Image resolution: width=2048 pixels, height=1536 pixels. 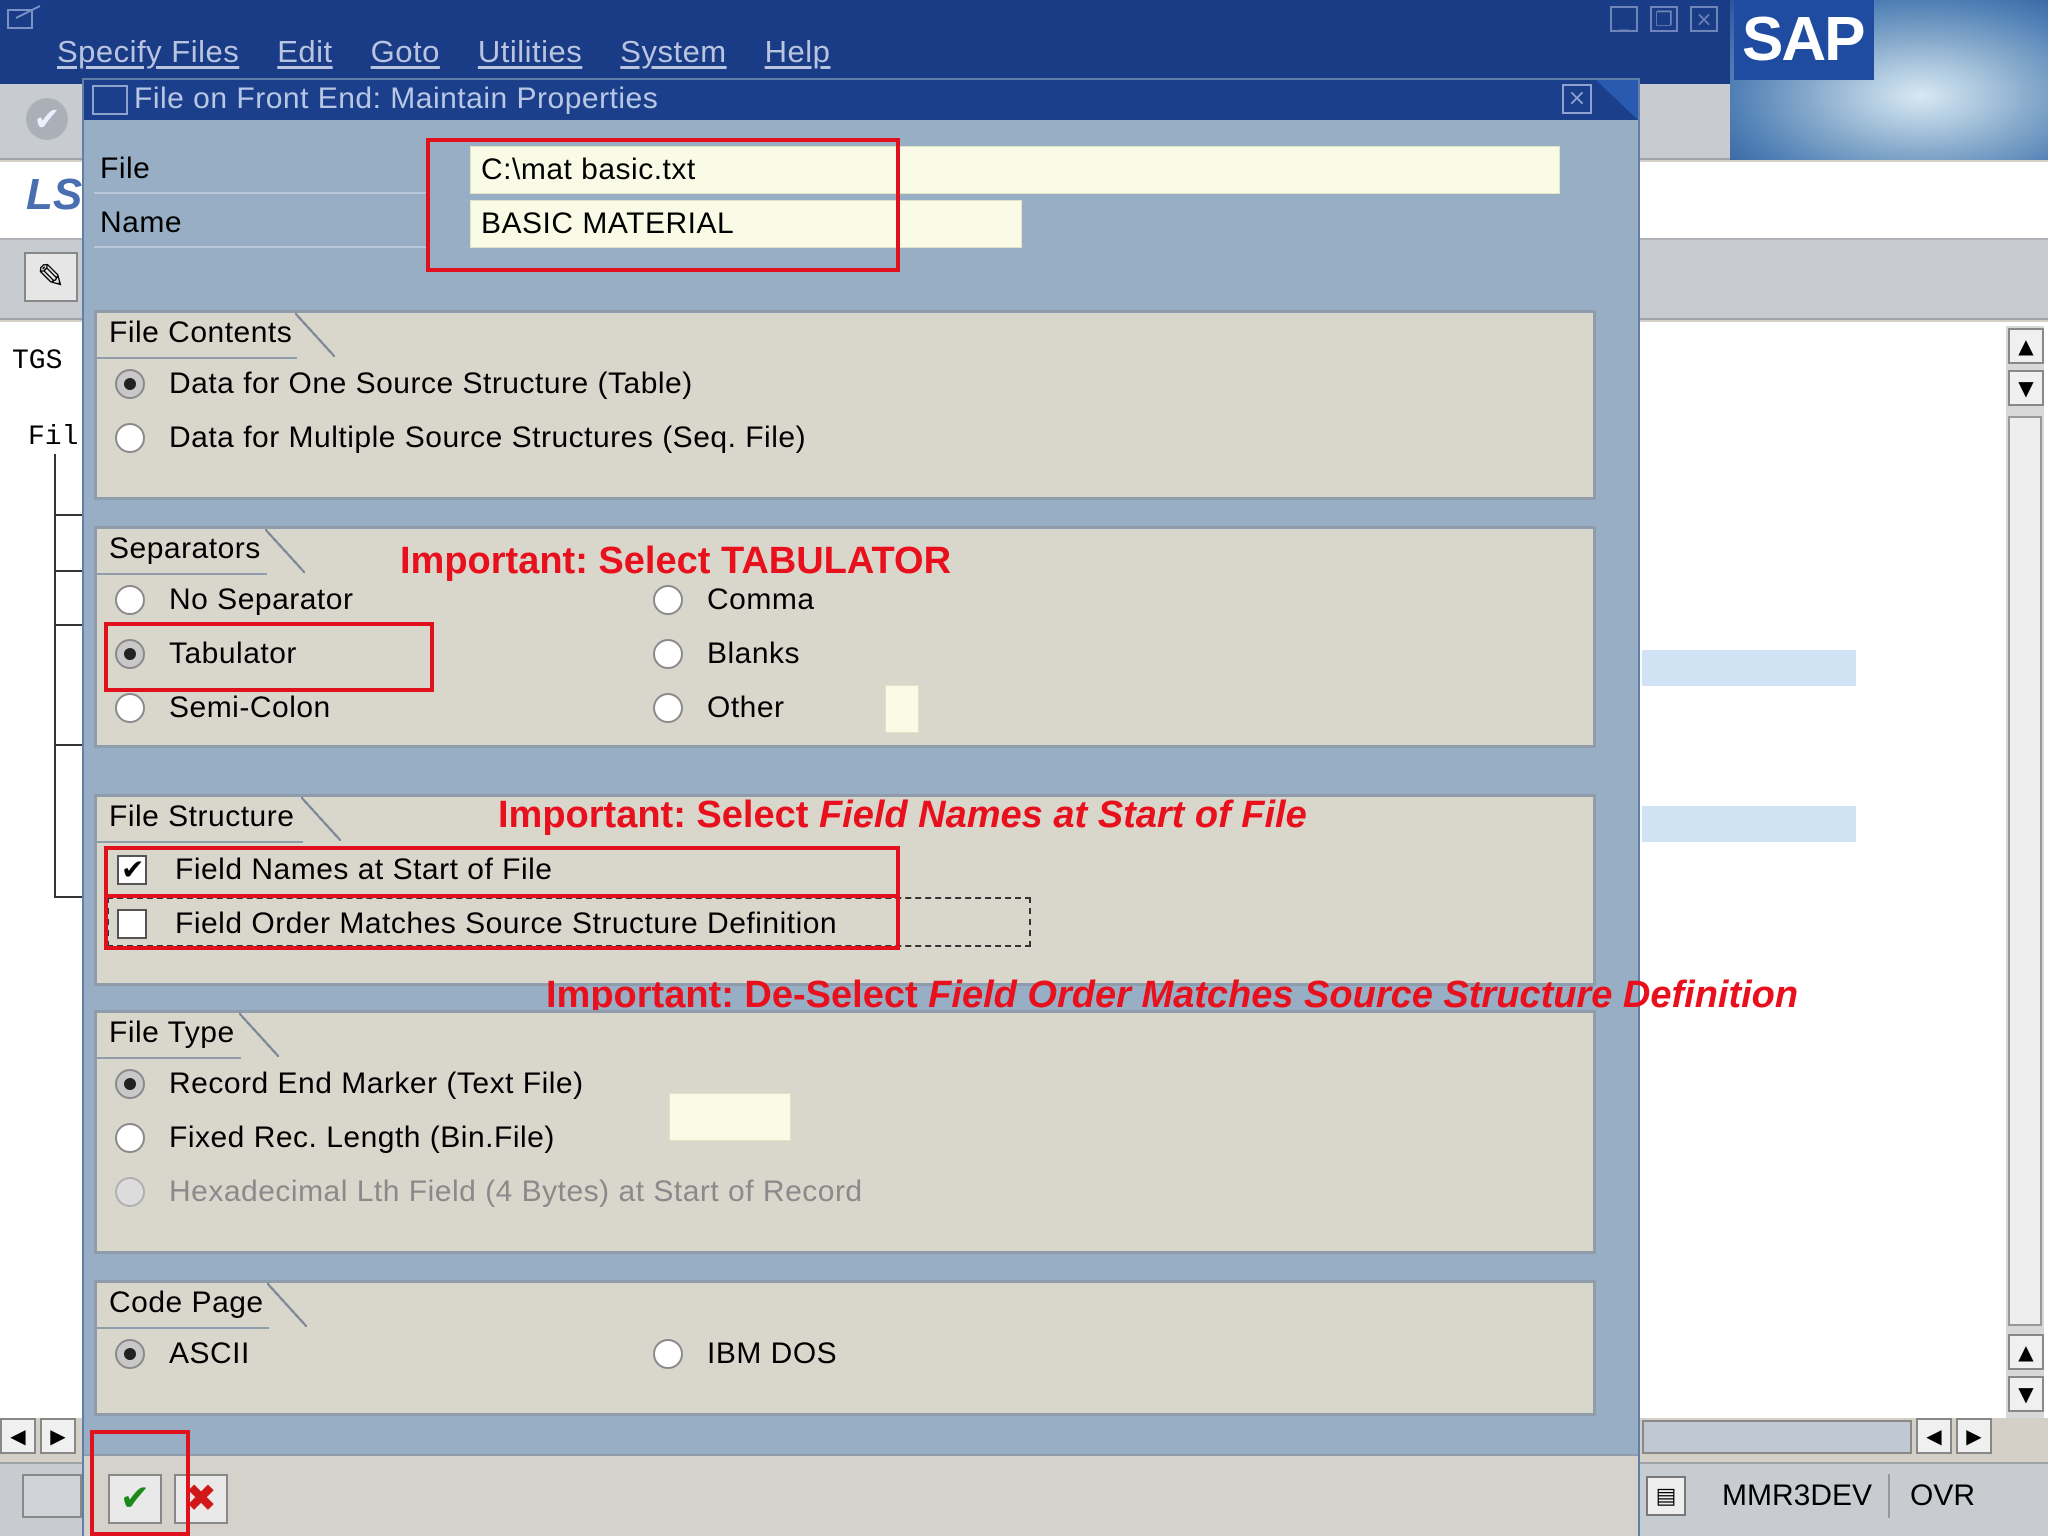 I want to click on option-label: No Separator, so click(x=261, y=599).